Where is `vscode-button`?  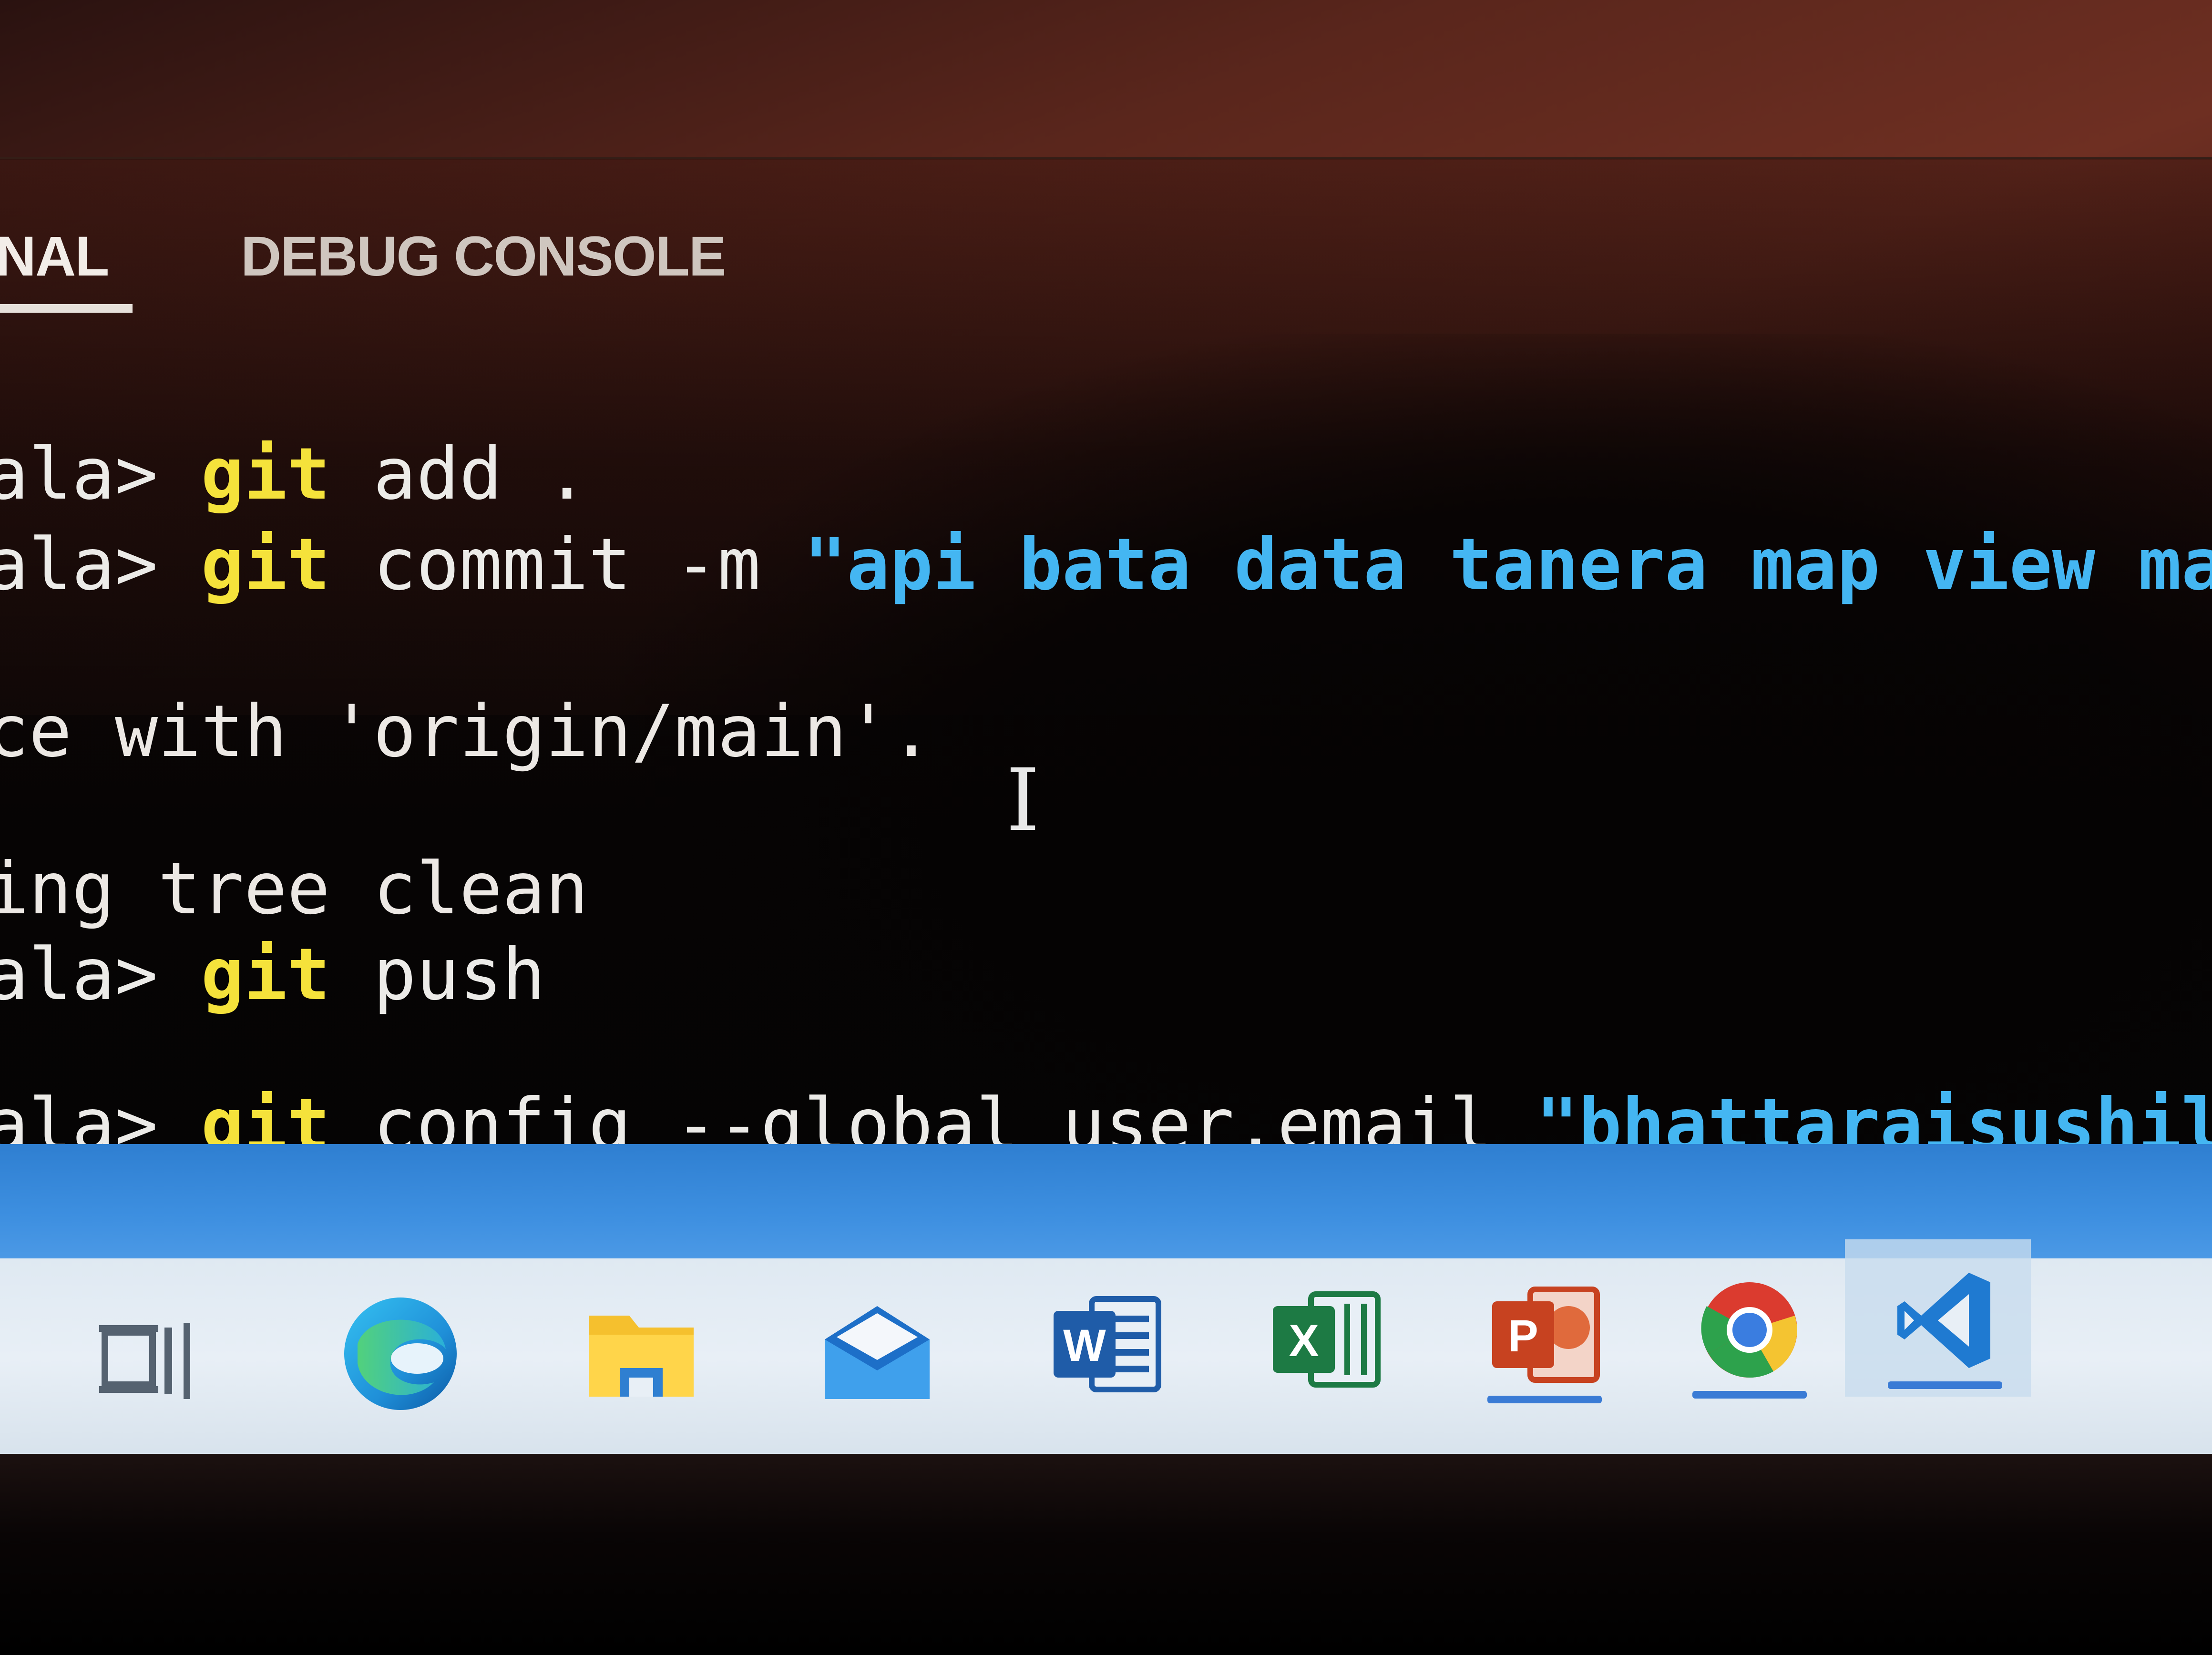 vscode-button is located at coordinates (1945, 1321).